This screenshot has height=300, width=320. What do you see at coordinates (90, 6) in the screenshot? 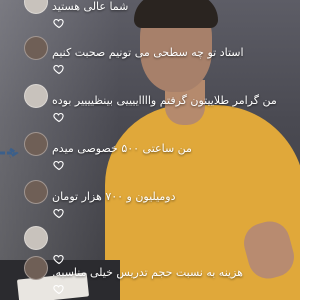
I see `comment-text: شما عالی هستید` at bounding box center [90, 6].